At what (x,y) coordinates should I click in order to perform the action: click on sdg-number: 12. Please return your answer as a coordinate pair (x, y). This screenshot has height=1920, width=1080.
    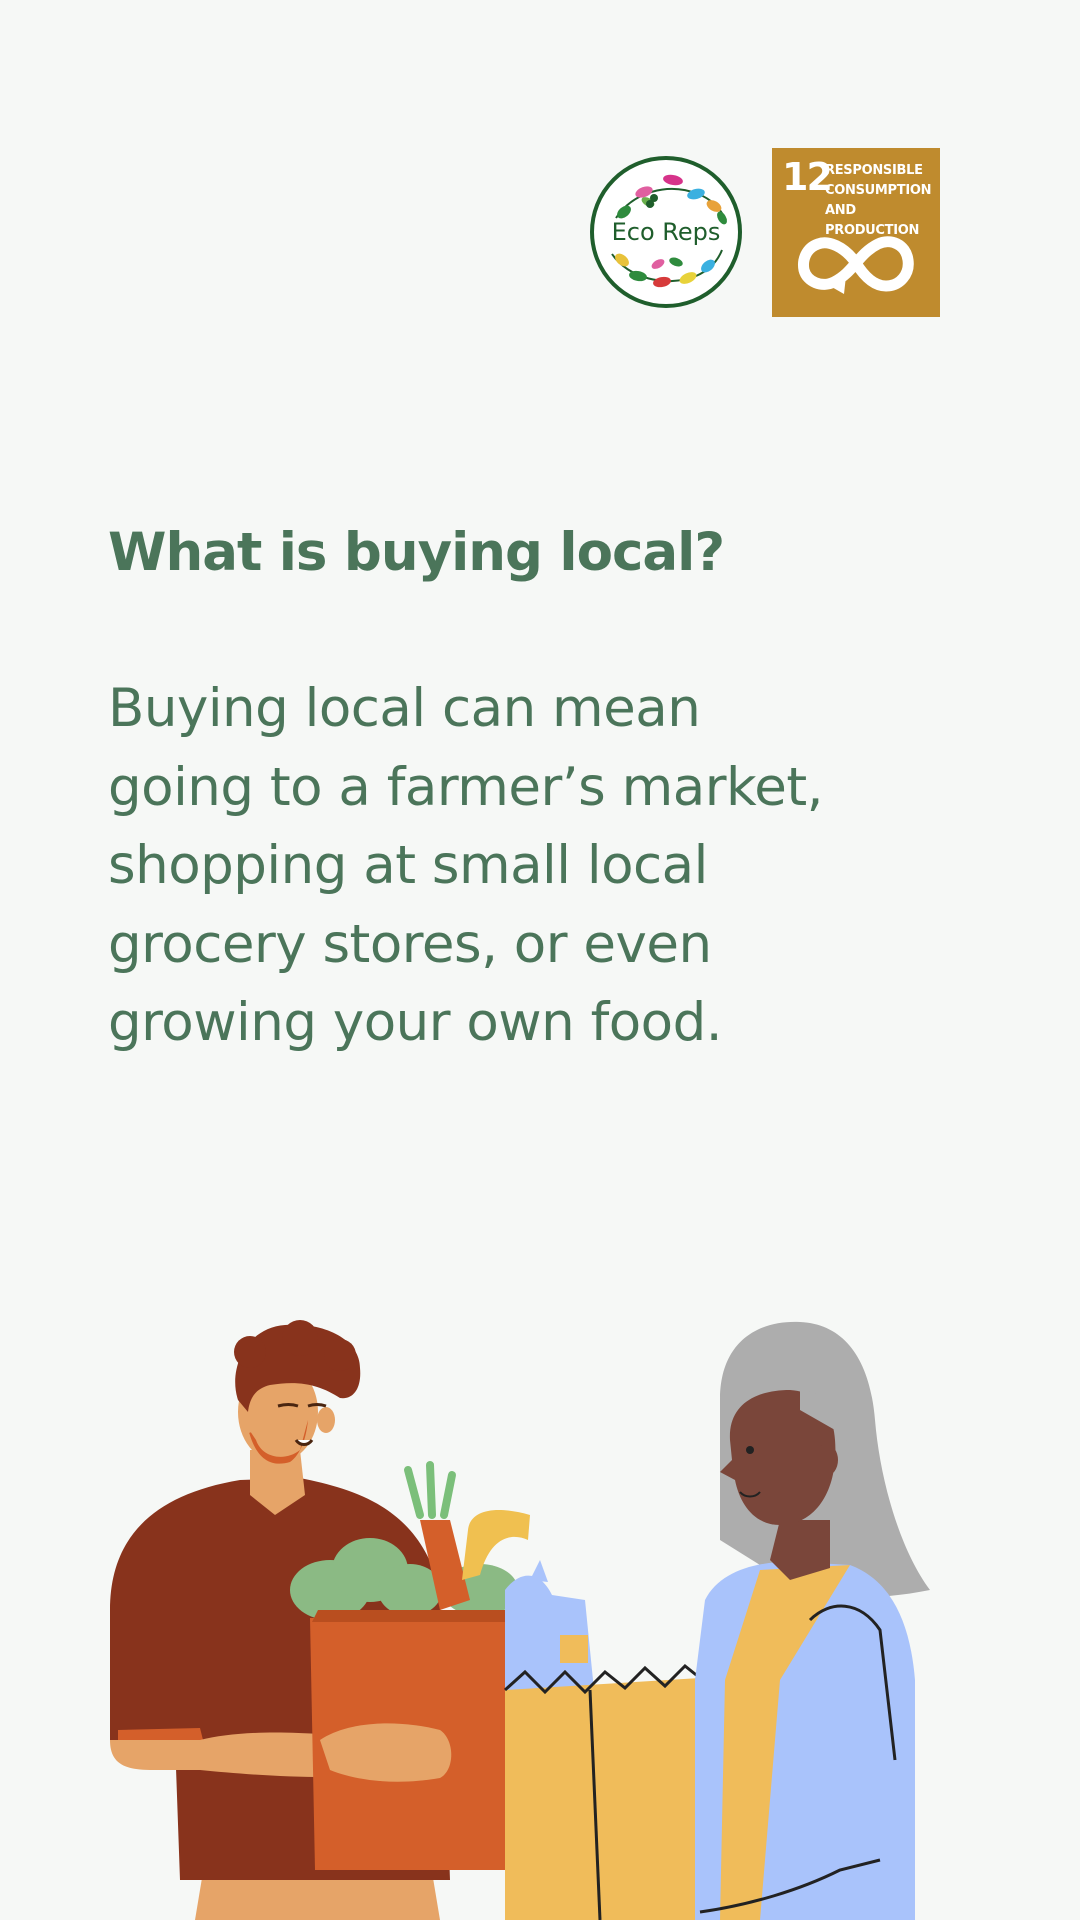
    Looking at the image, I should click on (807, 177).